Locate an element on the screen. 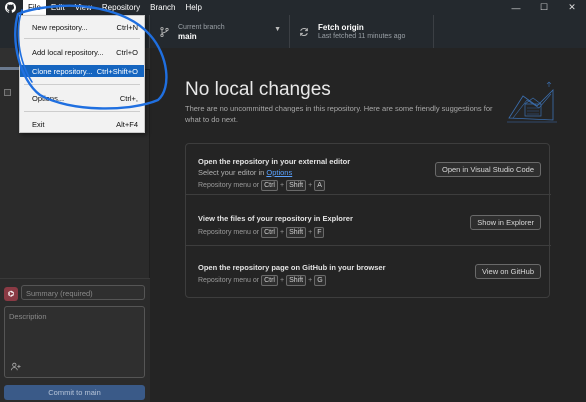  menu-repository: Repository is located at coordinates (121, 7).